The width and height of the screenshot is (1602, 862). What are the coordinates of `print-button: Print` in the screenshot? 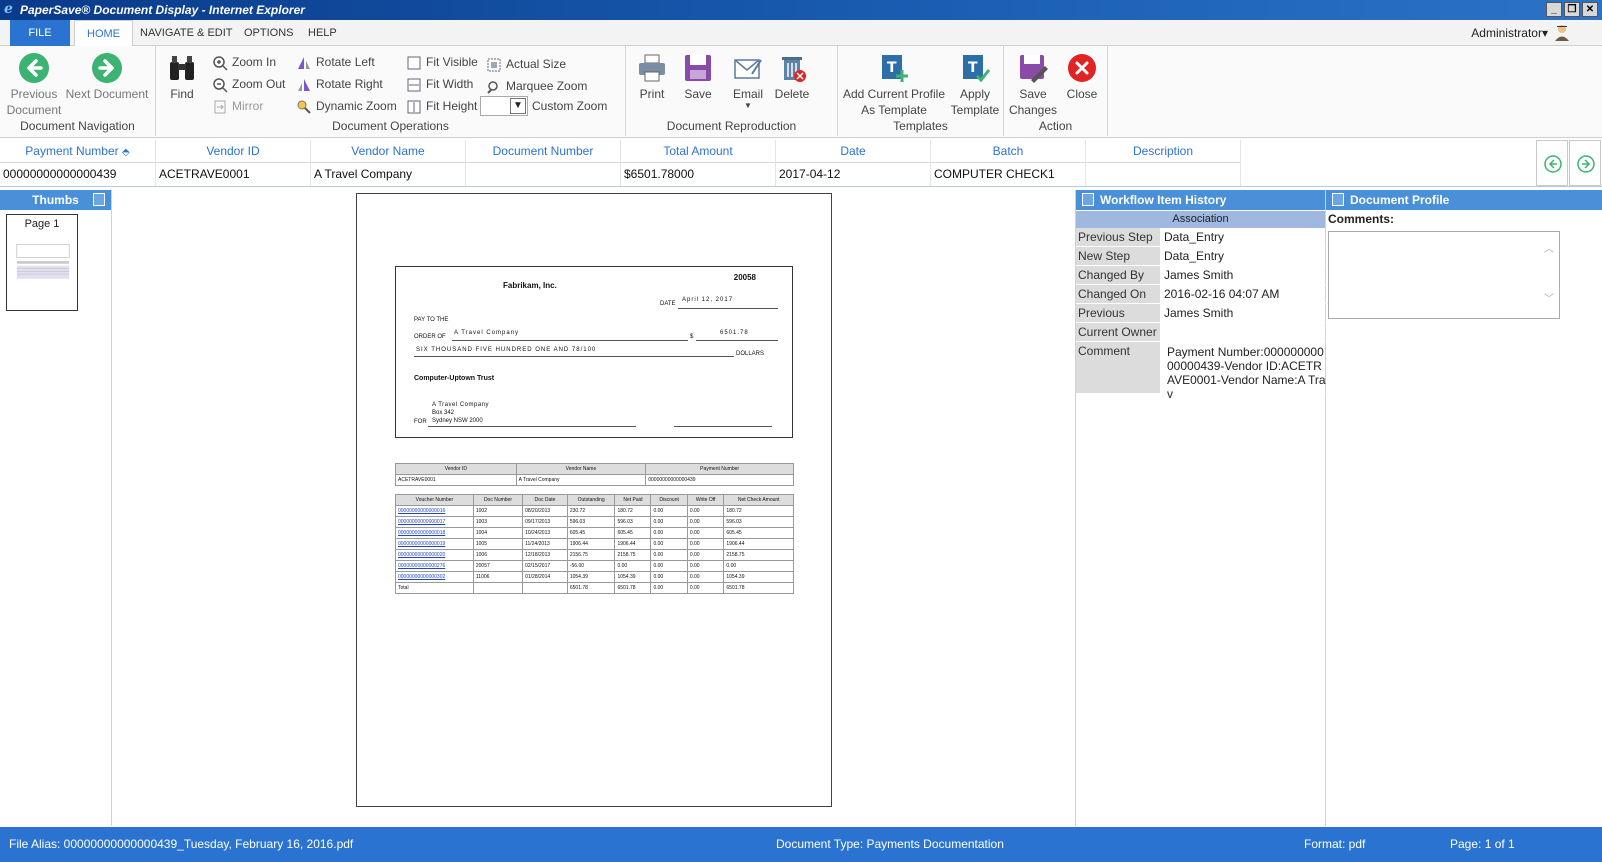 It's located at (652, 77).